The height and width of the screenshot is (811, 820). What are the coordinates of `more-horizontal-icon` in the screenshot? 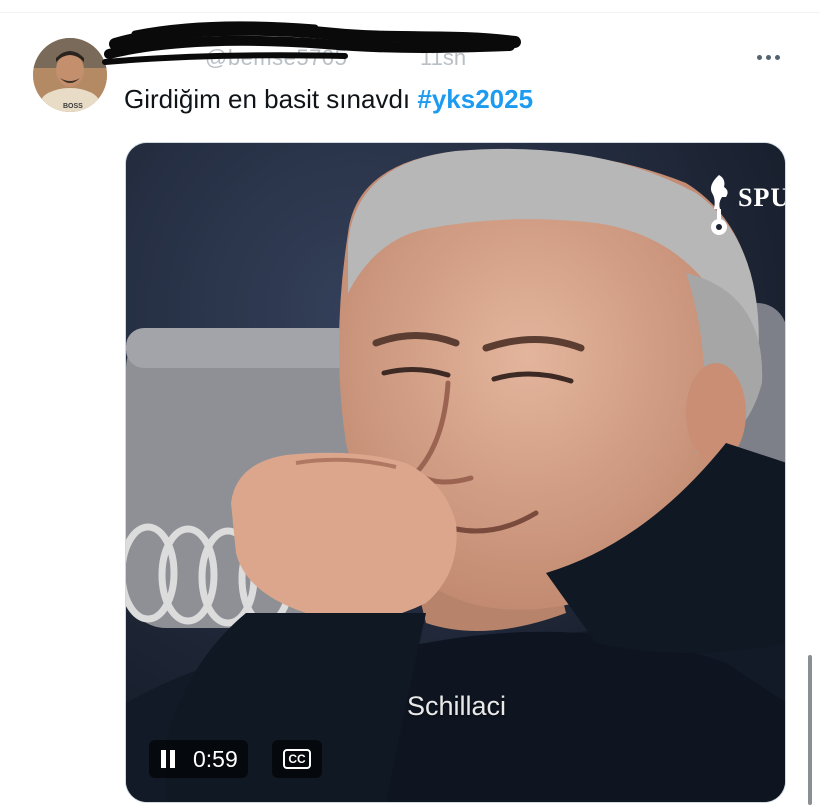 It's located at (759, 57).